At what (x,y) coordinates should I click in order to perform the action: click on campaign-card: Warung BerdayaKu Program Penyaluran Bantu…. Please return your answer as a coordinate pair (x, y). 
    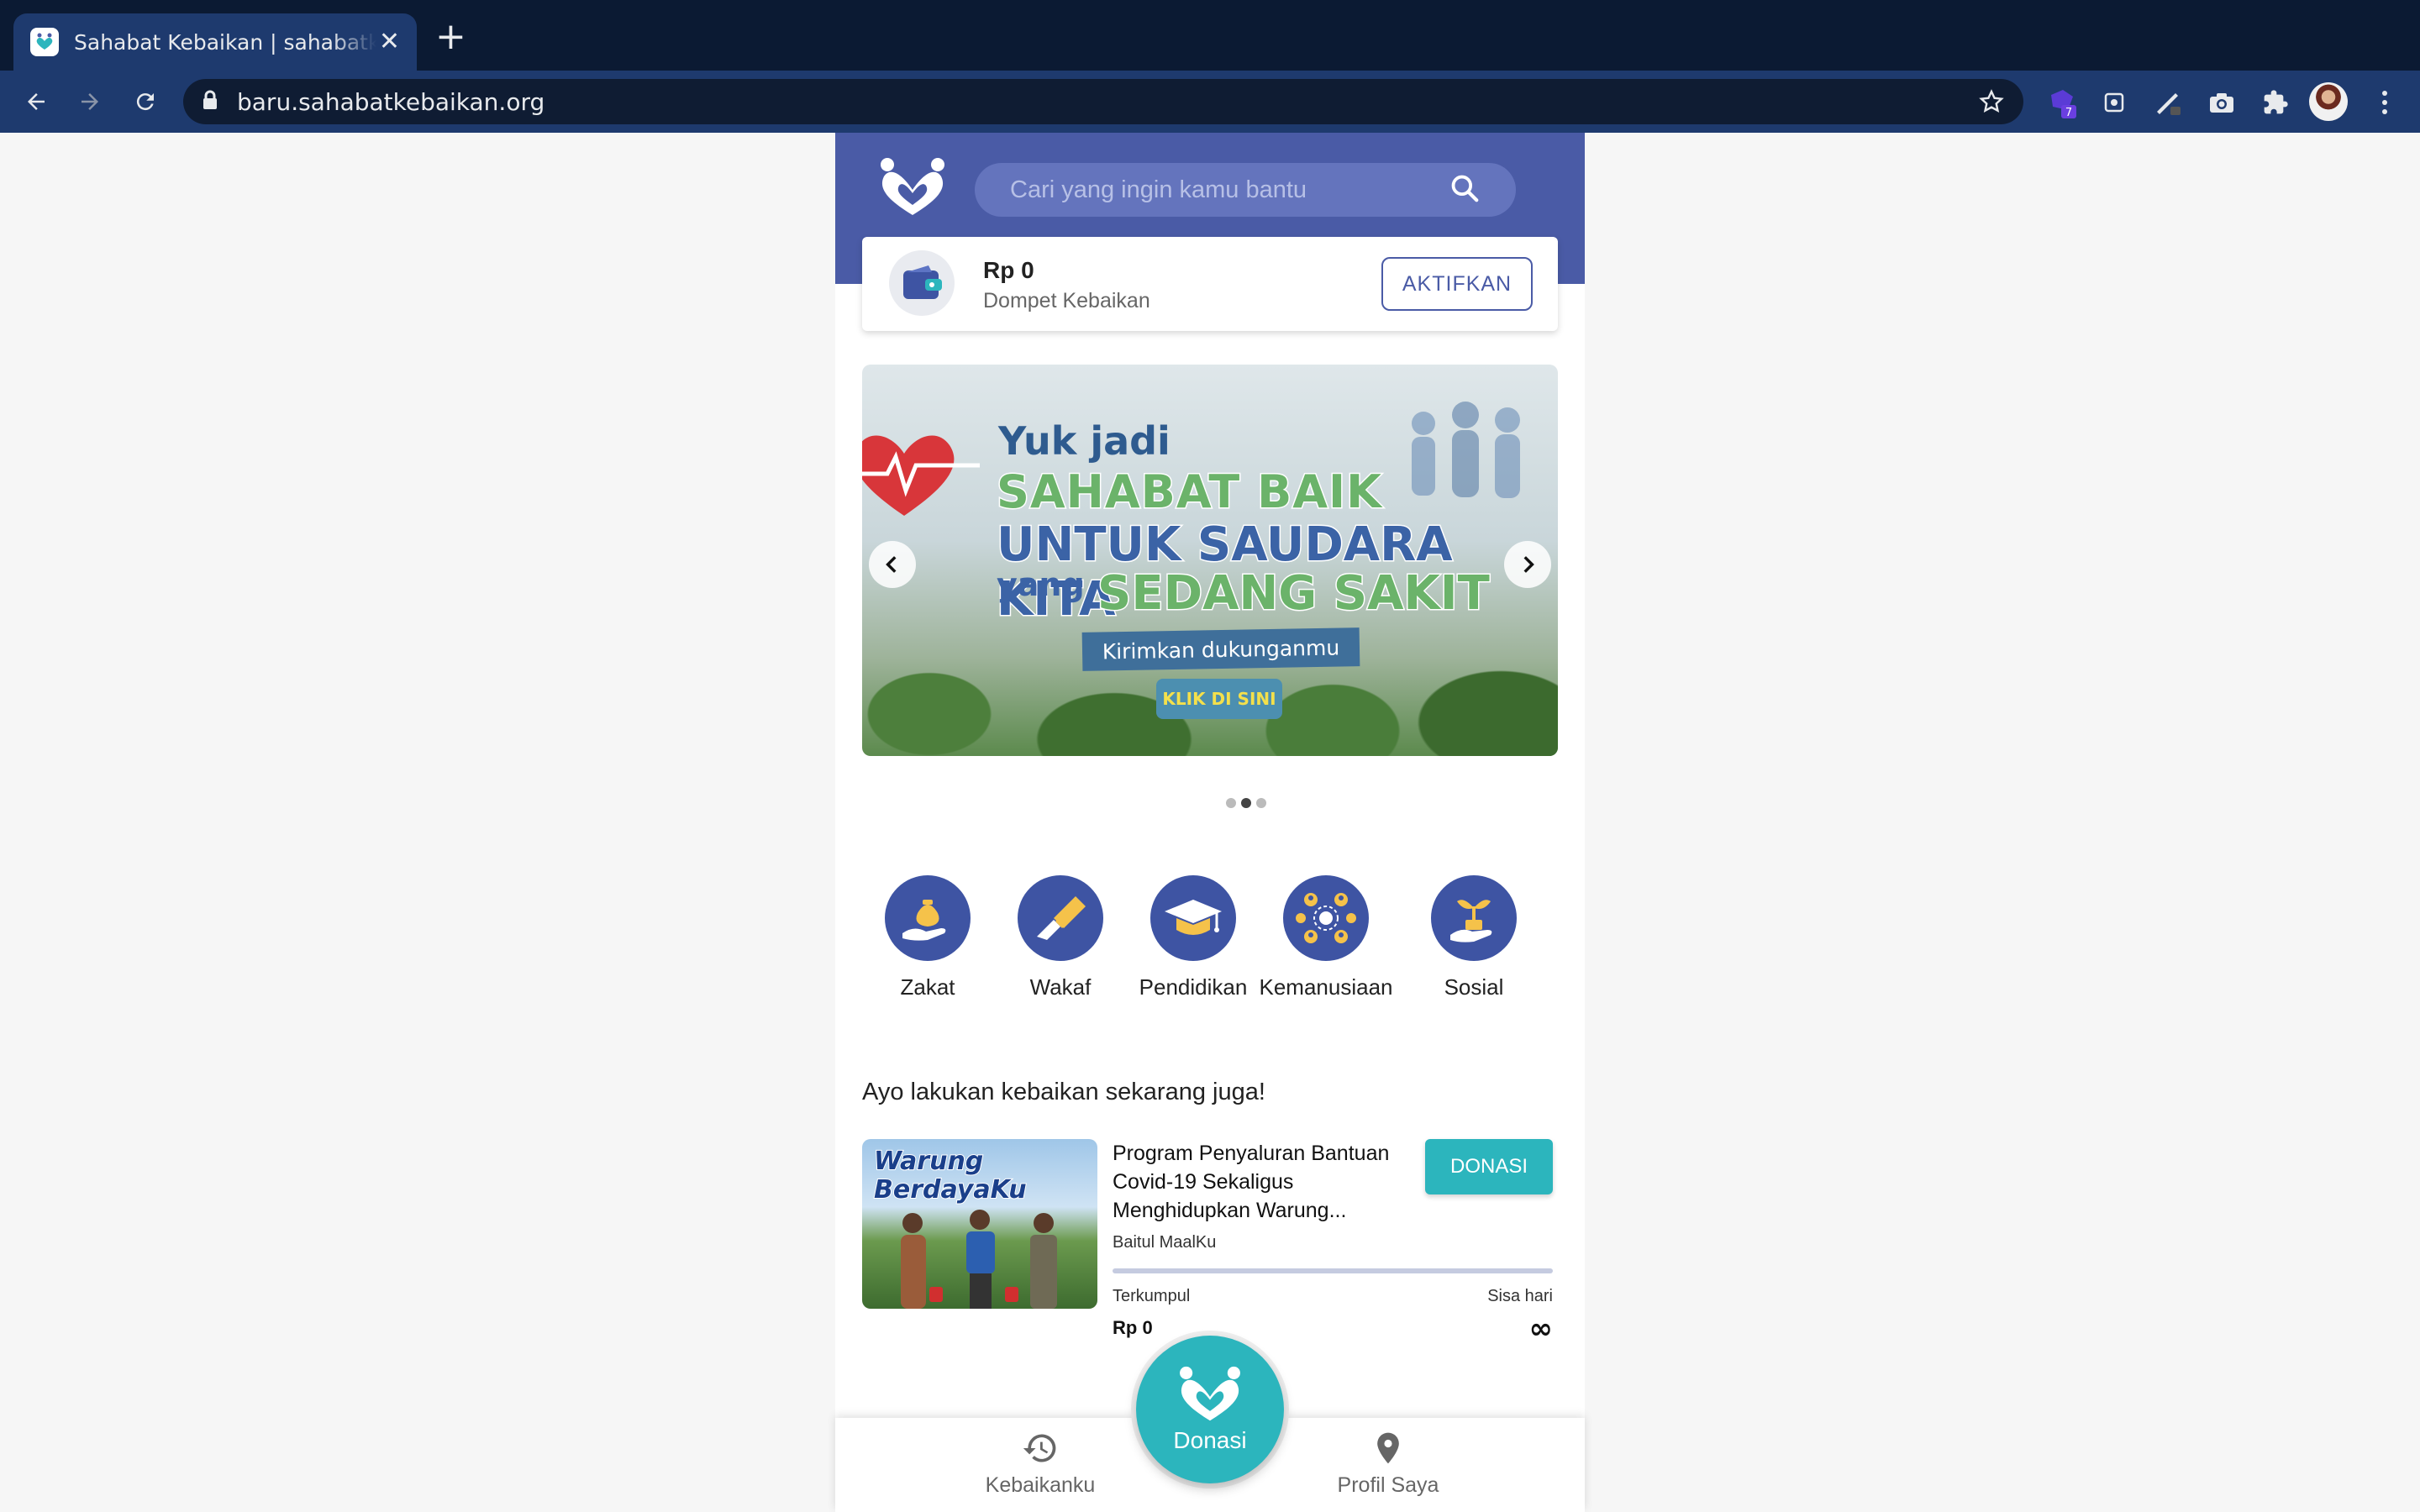
    Looking at the image, I should click on (1210, 1242).